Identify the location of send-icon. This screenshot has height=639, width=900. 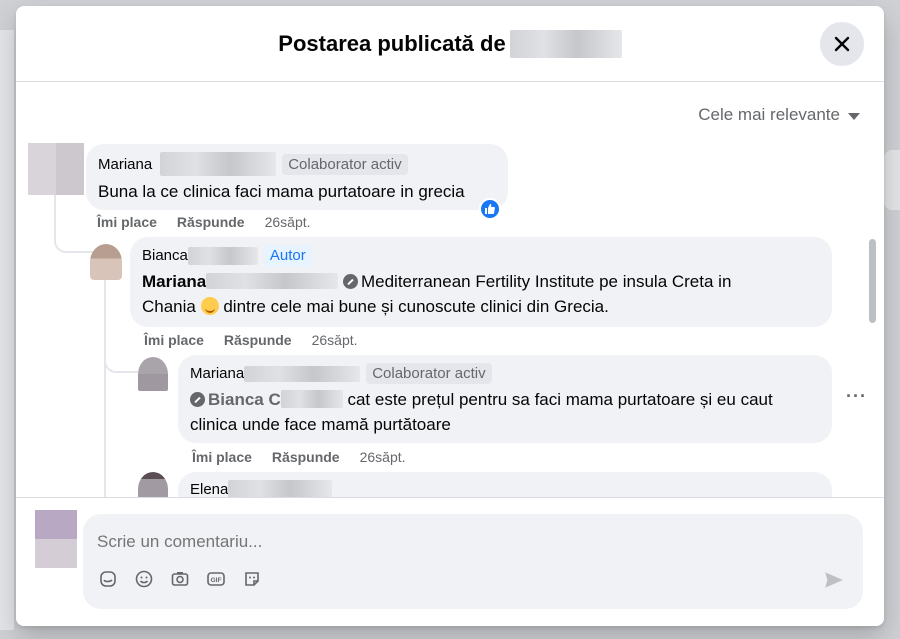
(834, 582).